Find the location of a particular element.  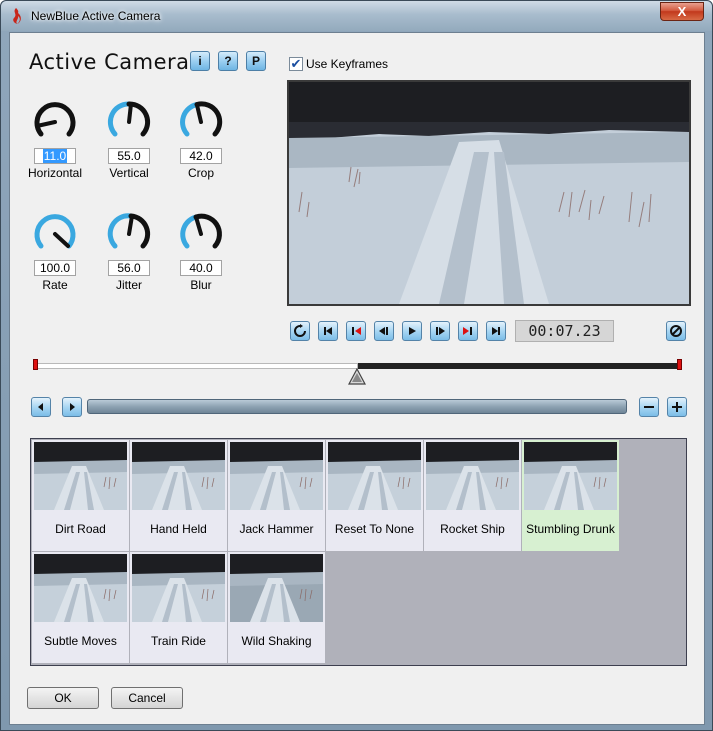

preset-tile: Subtle Moves is located at coordinates (80, 607).